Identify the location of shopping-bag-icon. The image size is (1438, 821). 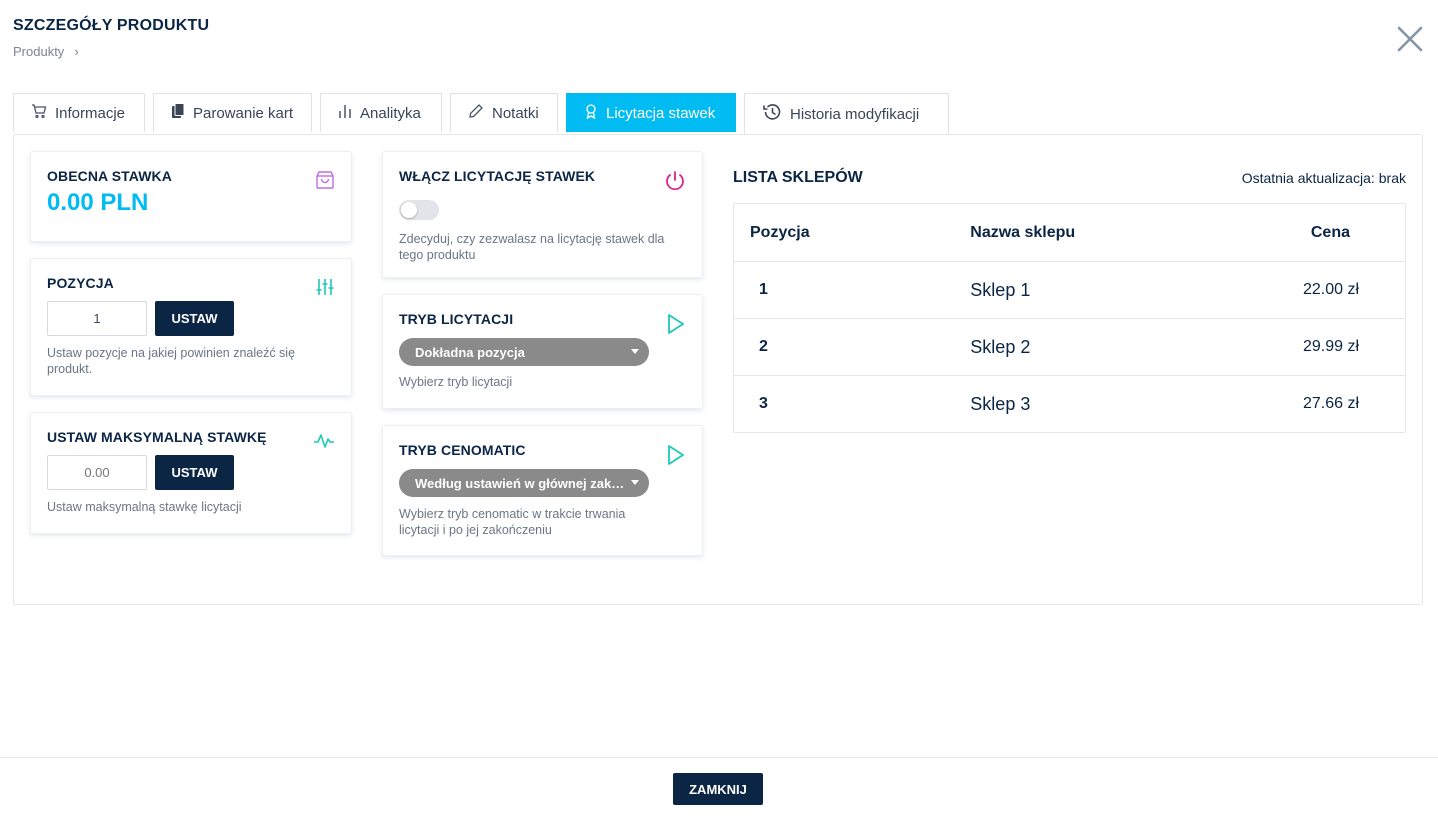
(325, 182).